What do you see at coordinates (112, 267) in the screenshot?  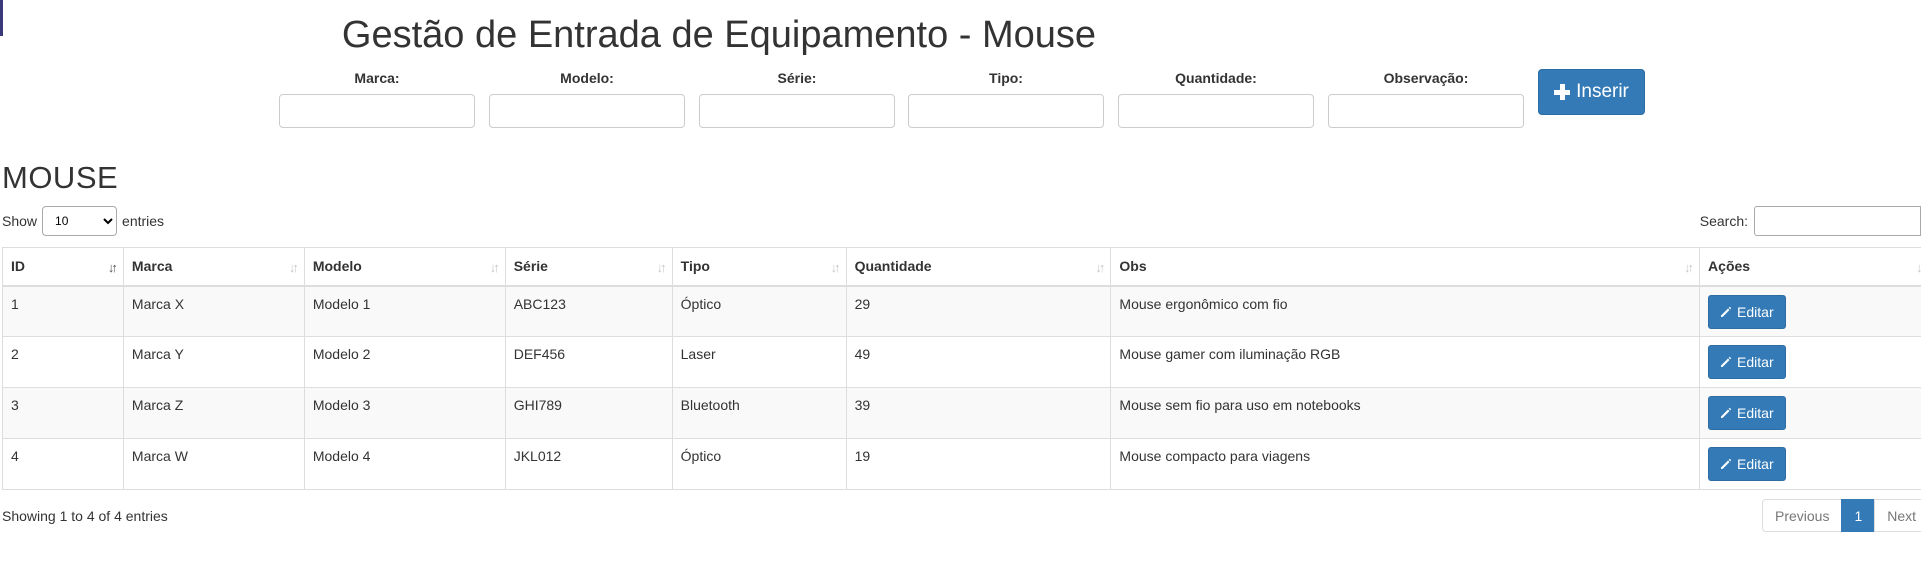 I see `sort-ascending-icon: ↓↑` at bounding box center [112, 267].